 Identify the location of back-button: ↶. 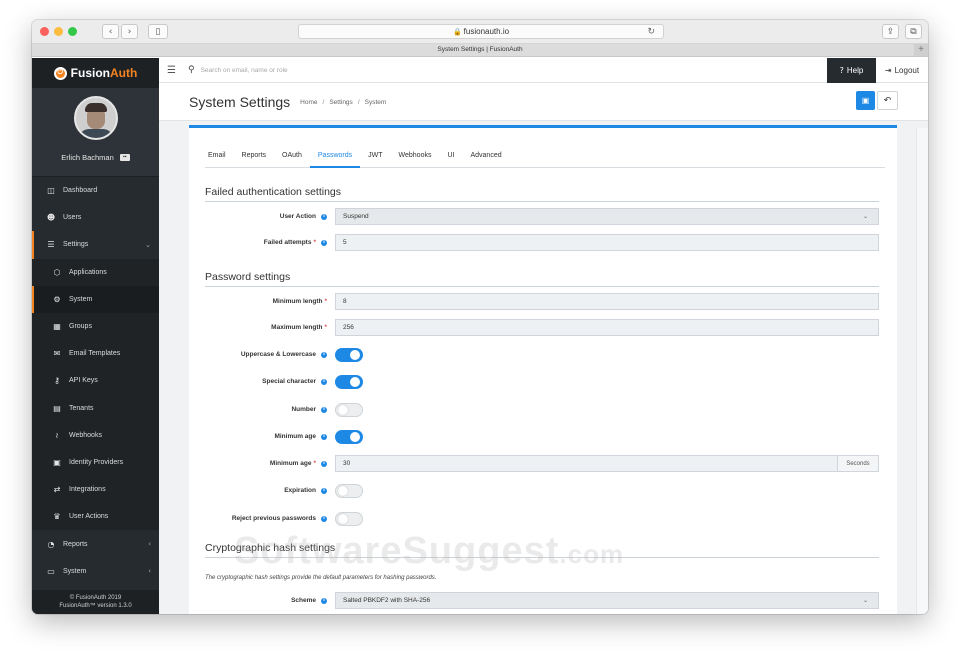
(887, 100).